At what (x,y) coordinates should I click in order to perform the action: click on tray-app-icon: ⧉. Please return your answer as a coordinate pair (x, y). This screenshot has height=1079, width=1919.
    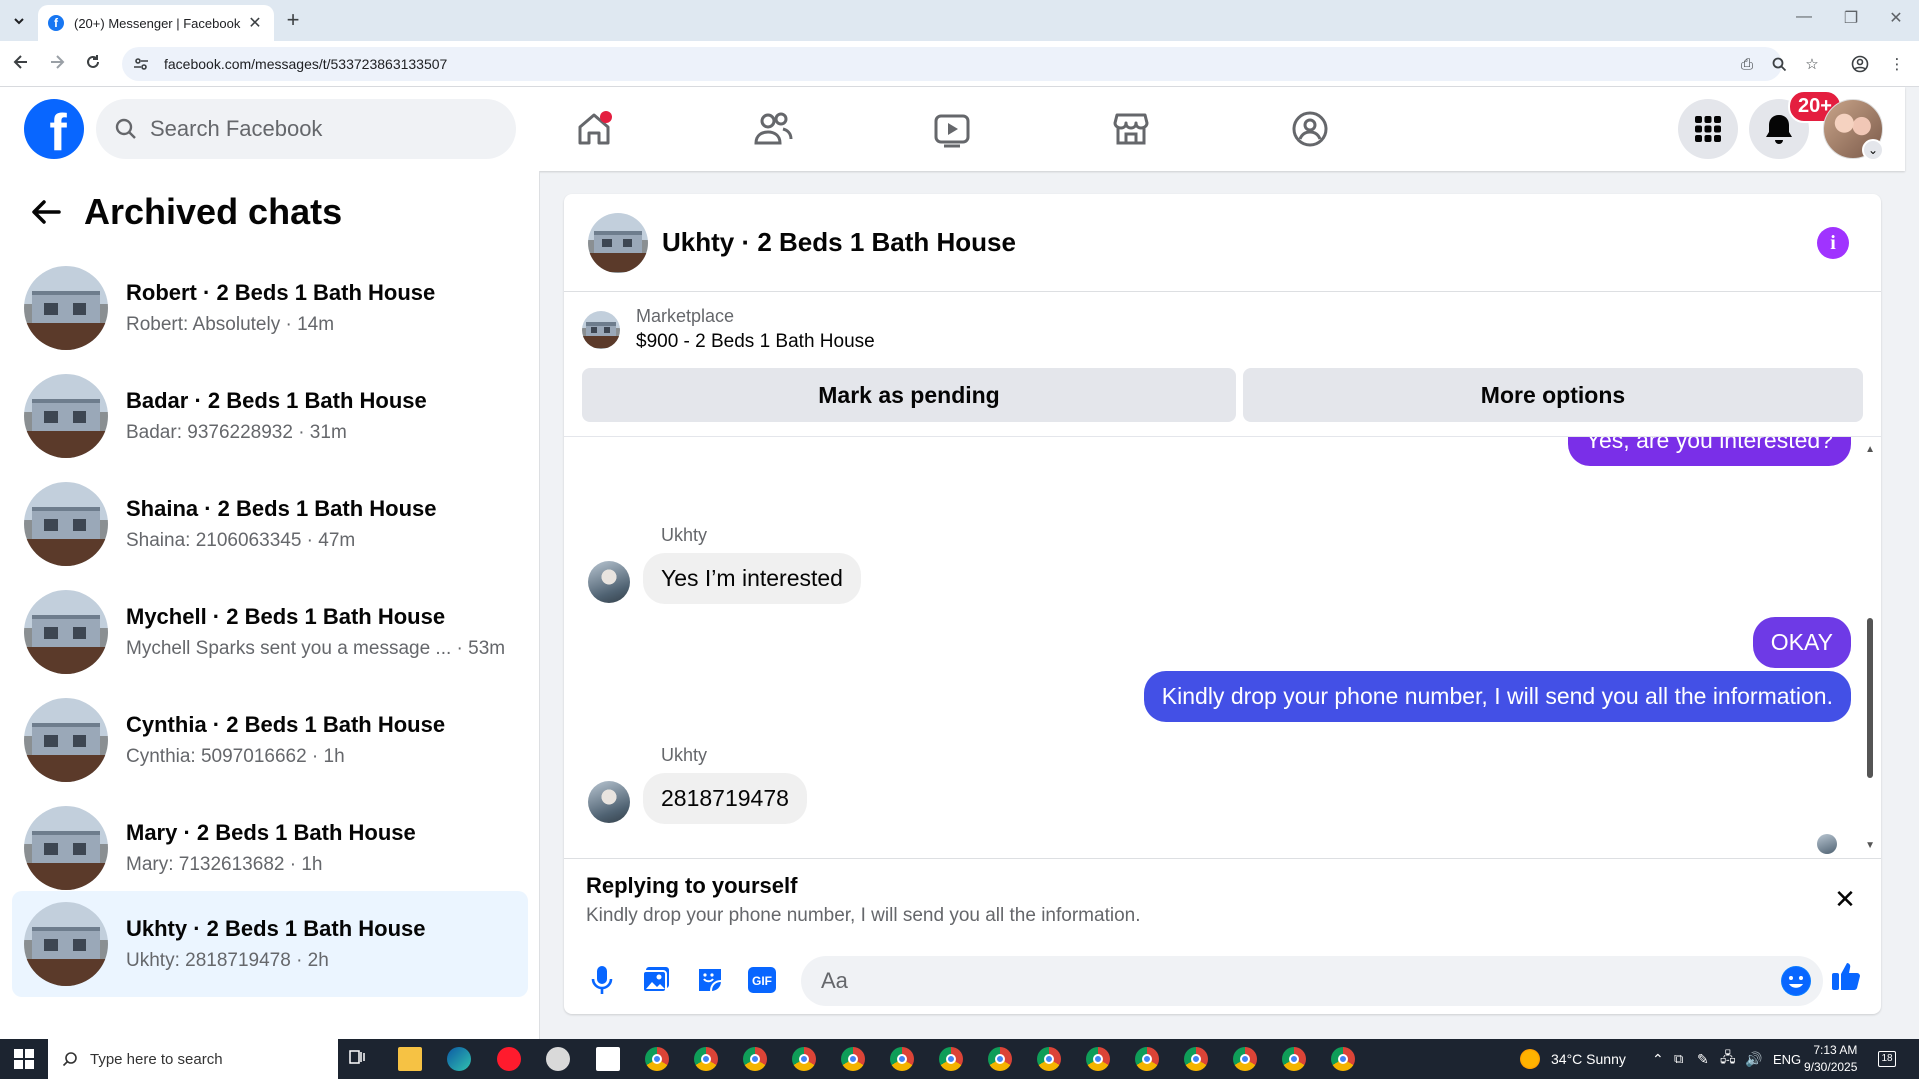
    Looking at the image, I should click on (1678, 1059).